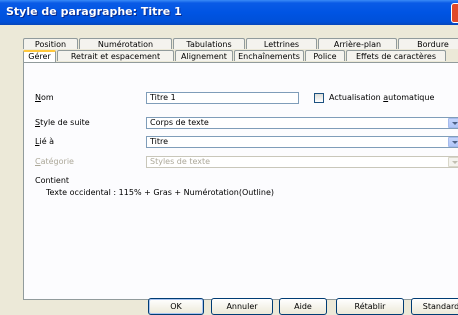  I want to click on tab-position: Position, so click(50, 43).